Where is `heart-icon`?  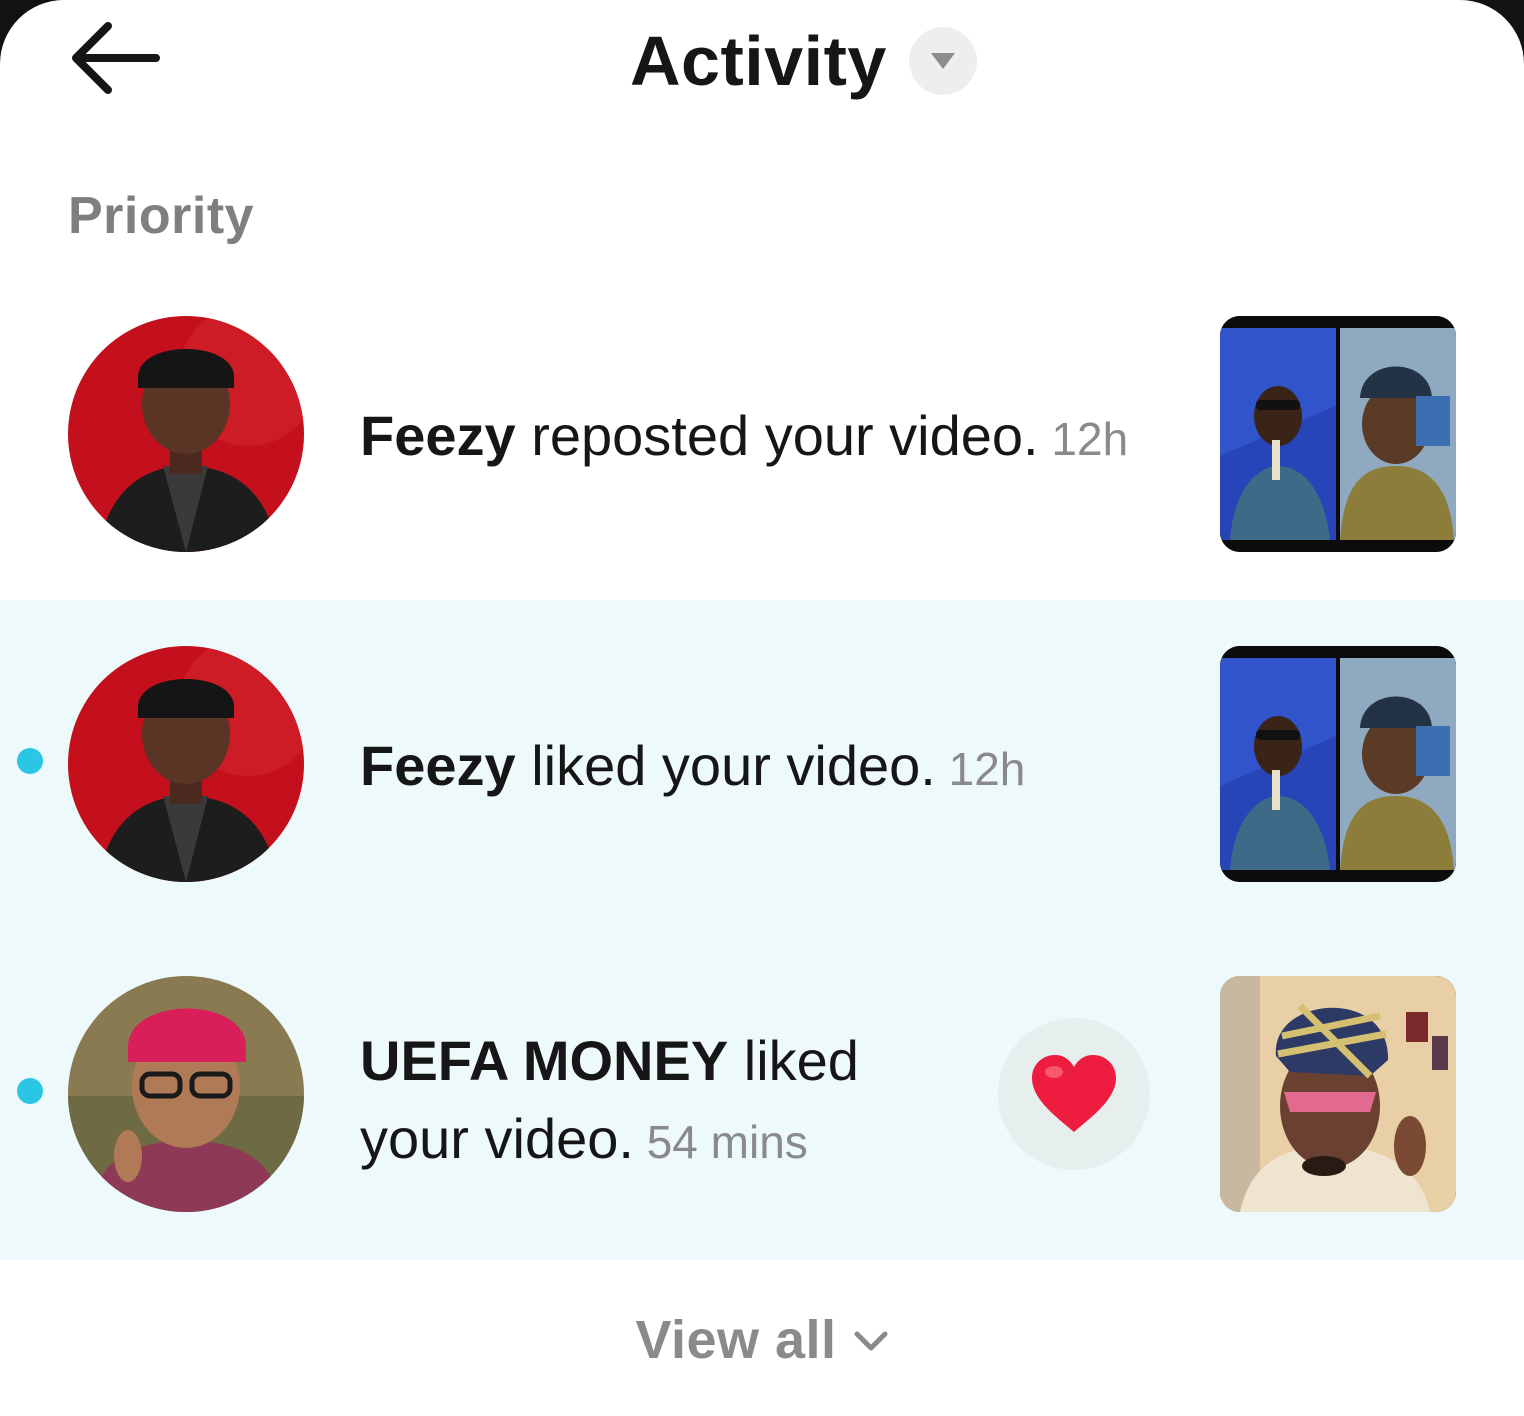 heart-icon is located at coordinates (1074, 1093).